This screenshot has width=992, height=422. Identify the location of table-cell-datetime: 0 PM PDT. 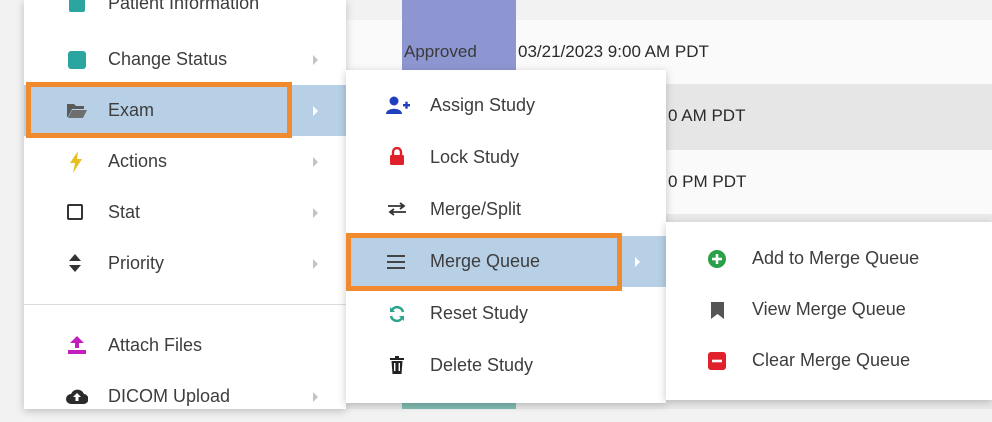
(707, 181).